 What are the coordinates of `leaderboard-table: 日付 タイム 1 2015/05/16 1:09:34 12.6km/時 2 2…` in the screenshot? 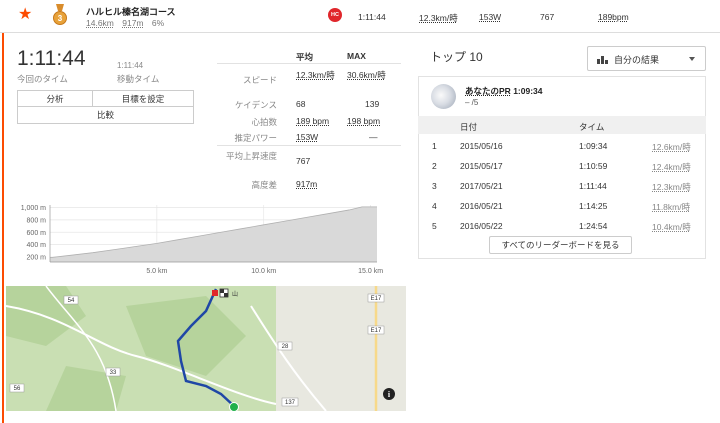 It's located at (562, 175).